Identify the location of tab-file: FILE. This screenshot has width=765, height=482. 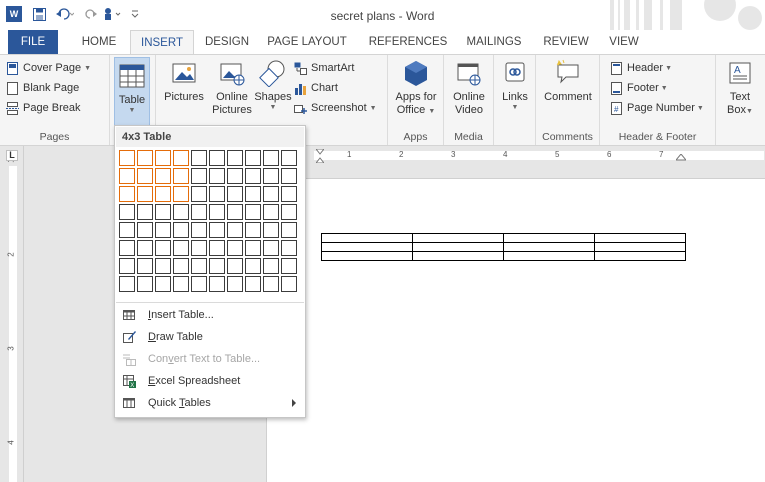
(33, 42).